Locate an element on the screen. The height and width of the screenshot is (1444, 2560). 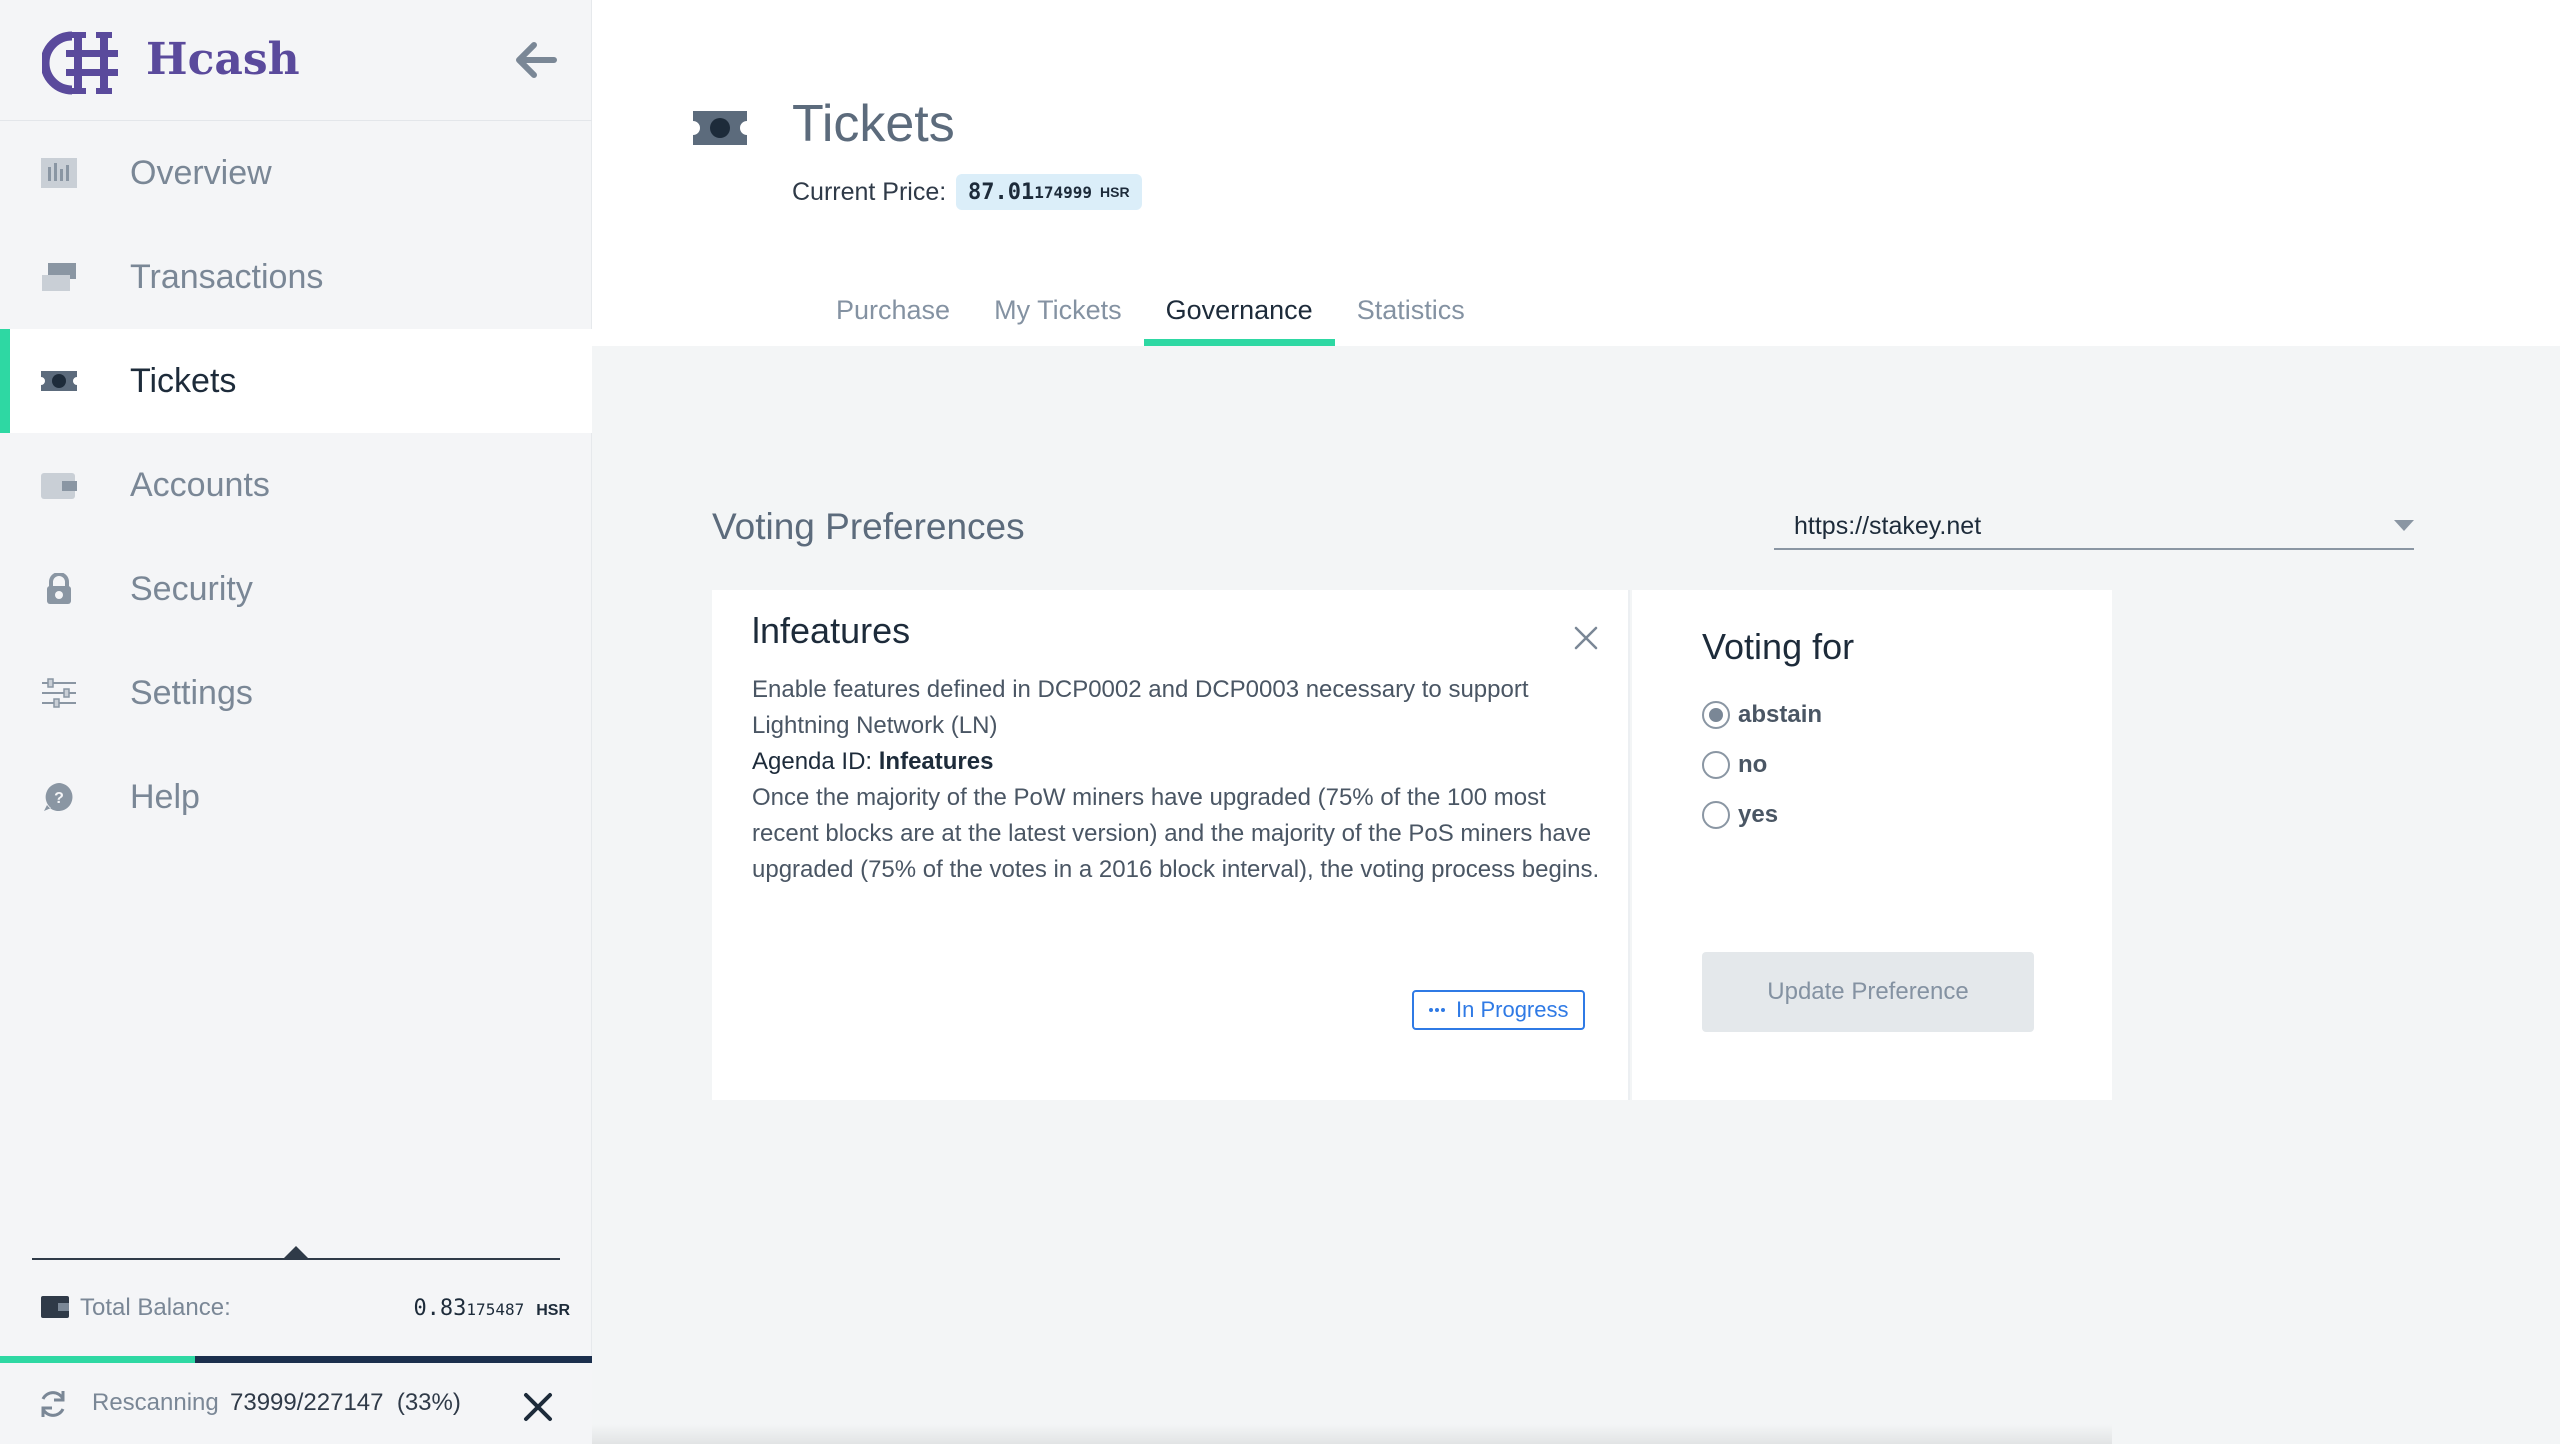
sidebar-item-overview: Overview is located at coordinates (296, 173).